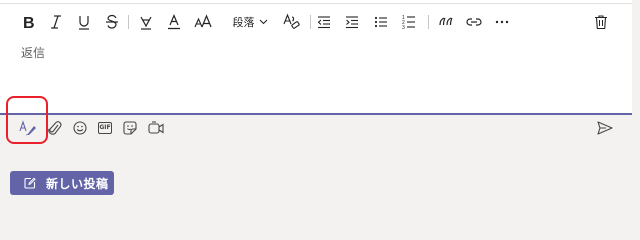 The width and height of the screenshot is (640, 240). Describe the element at coordinates (77, 183) in the screenshot. I see `new-post-label: 新しい投稿` at that location.